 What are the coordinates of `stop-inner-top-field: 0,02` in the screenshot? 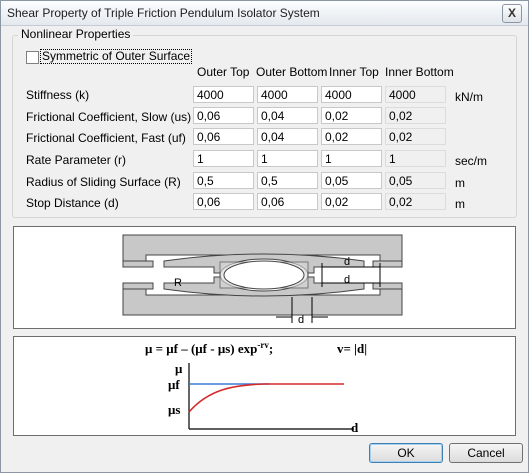 It's located at (351, 201).